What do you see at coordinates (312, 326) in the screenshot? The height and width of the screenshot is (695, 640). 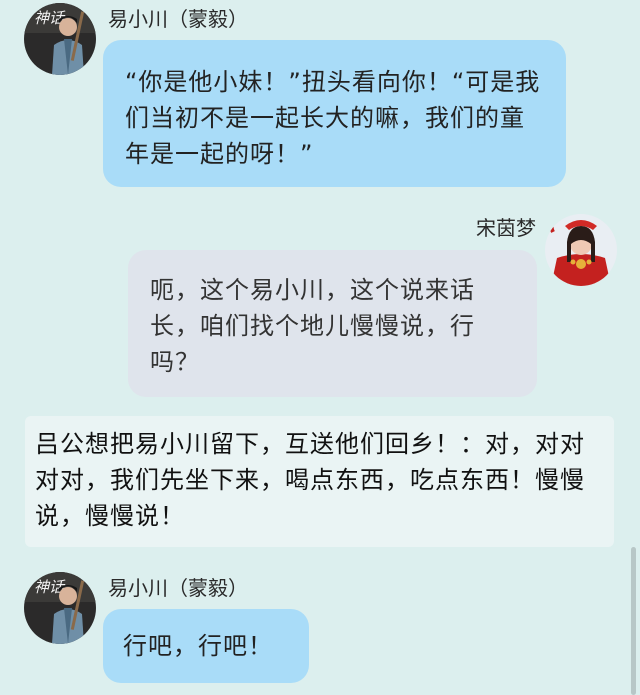 I see `message-text: 呃，这个易小川，这个说来话长，咱们找个地儿慢慢说，行吗？` at bounding box center [312, 326].